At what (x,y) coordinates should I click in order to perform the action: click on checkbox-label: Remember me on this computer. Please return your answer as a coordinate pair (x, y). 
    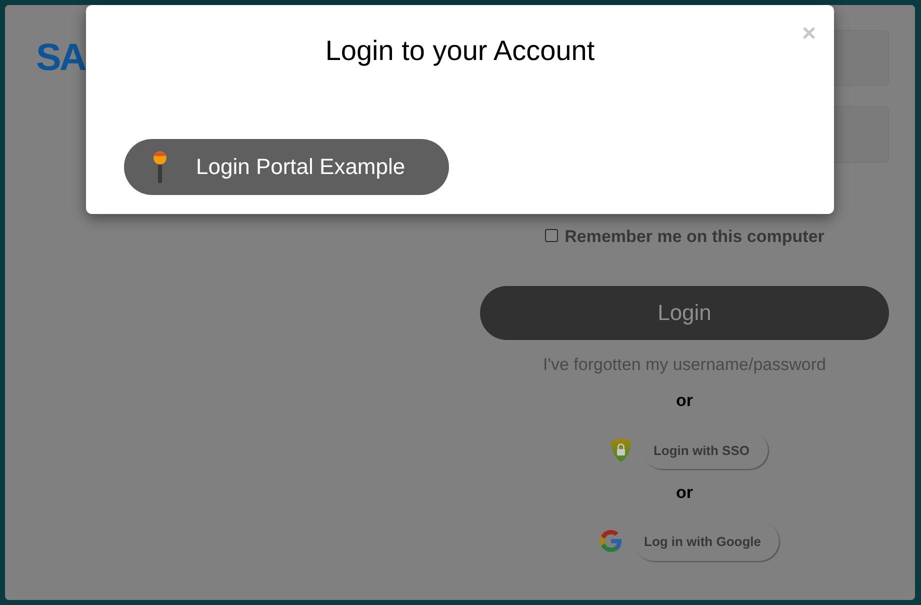
    Looking at the image, I should click on (694, 237).